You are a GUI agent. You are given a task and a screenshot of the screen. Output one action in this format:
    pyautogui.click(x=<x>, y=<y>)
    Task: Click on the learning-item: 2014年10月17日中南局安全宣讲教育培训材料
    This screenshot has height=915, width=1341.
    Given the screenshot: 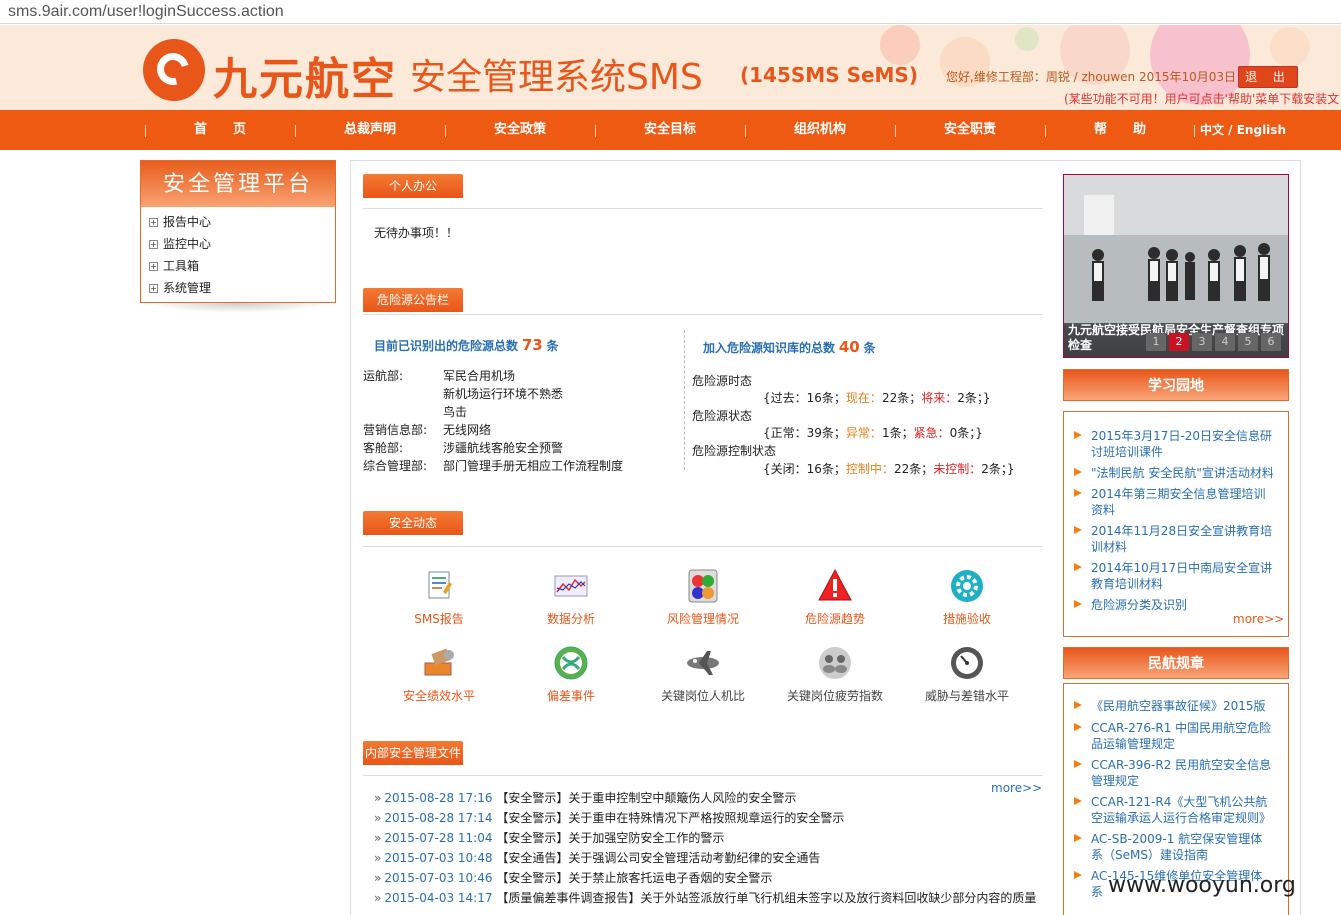 What is the action you would take?
    pyautogui.click(x=1174, y=576)
    